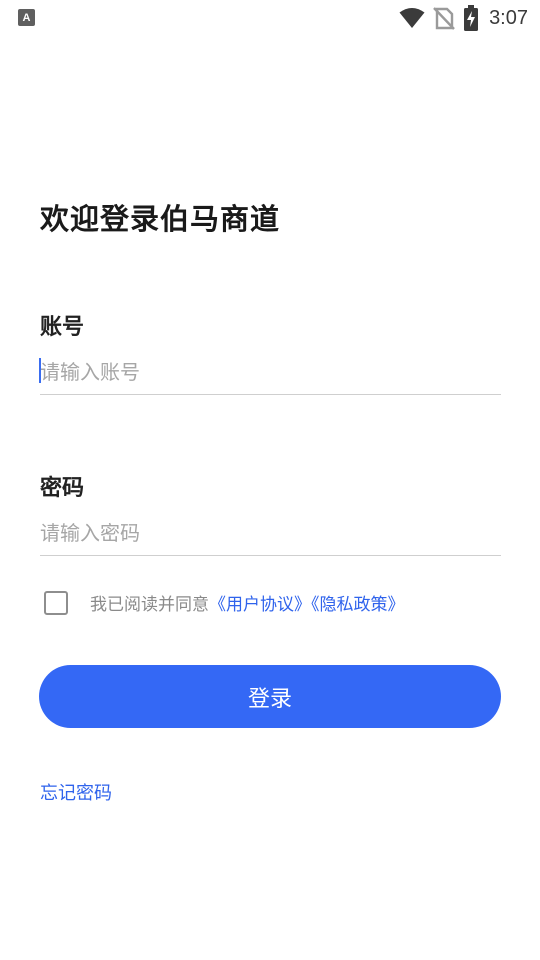 The width and height of the screenshot is (540, 960). I want to click on login-button: 登录, so click(270, 696).